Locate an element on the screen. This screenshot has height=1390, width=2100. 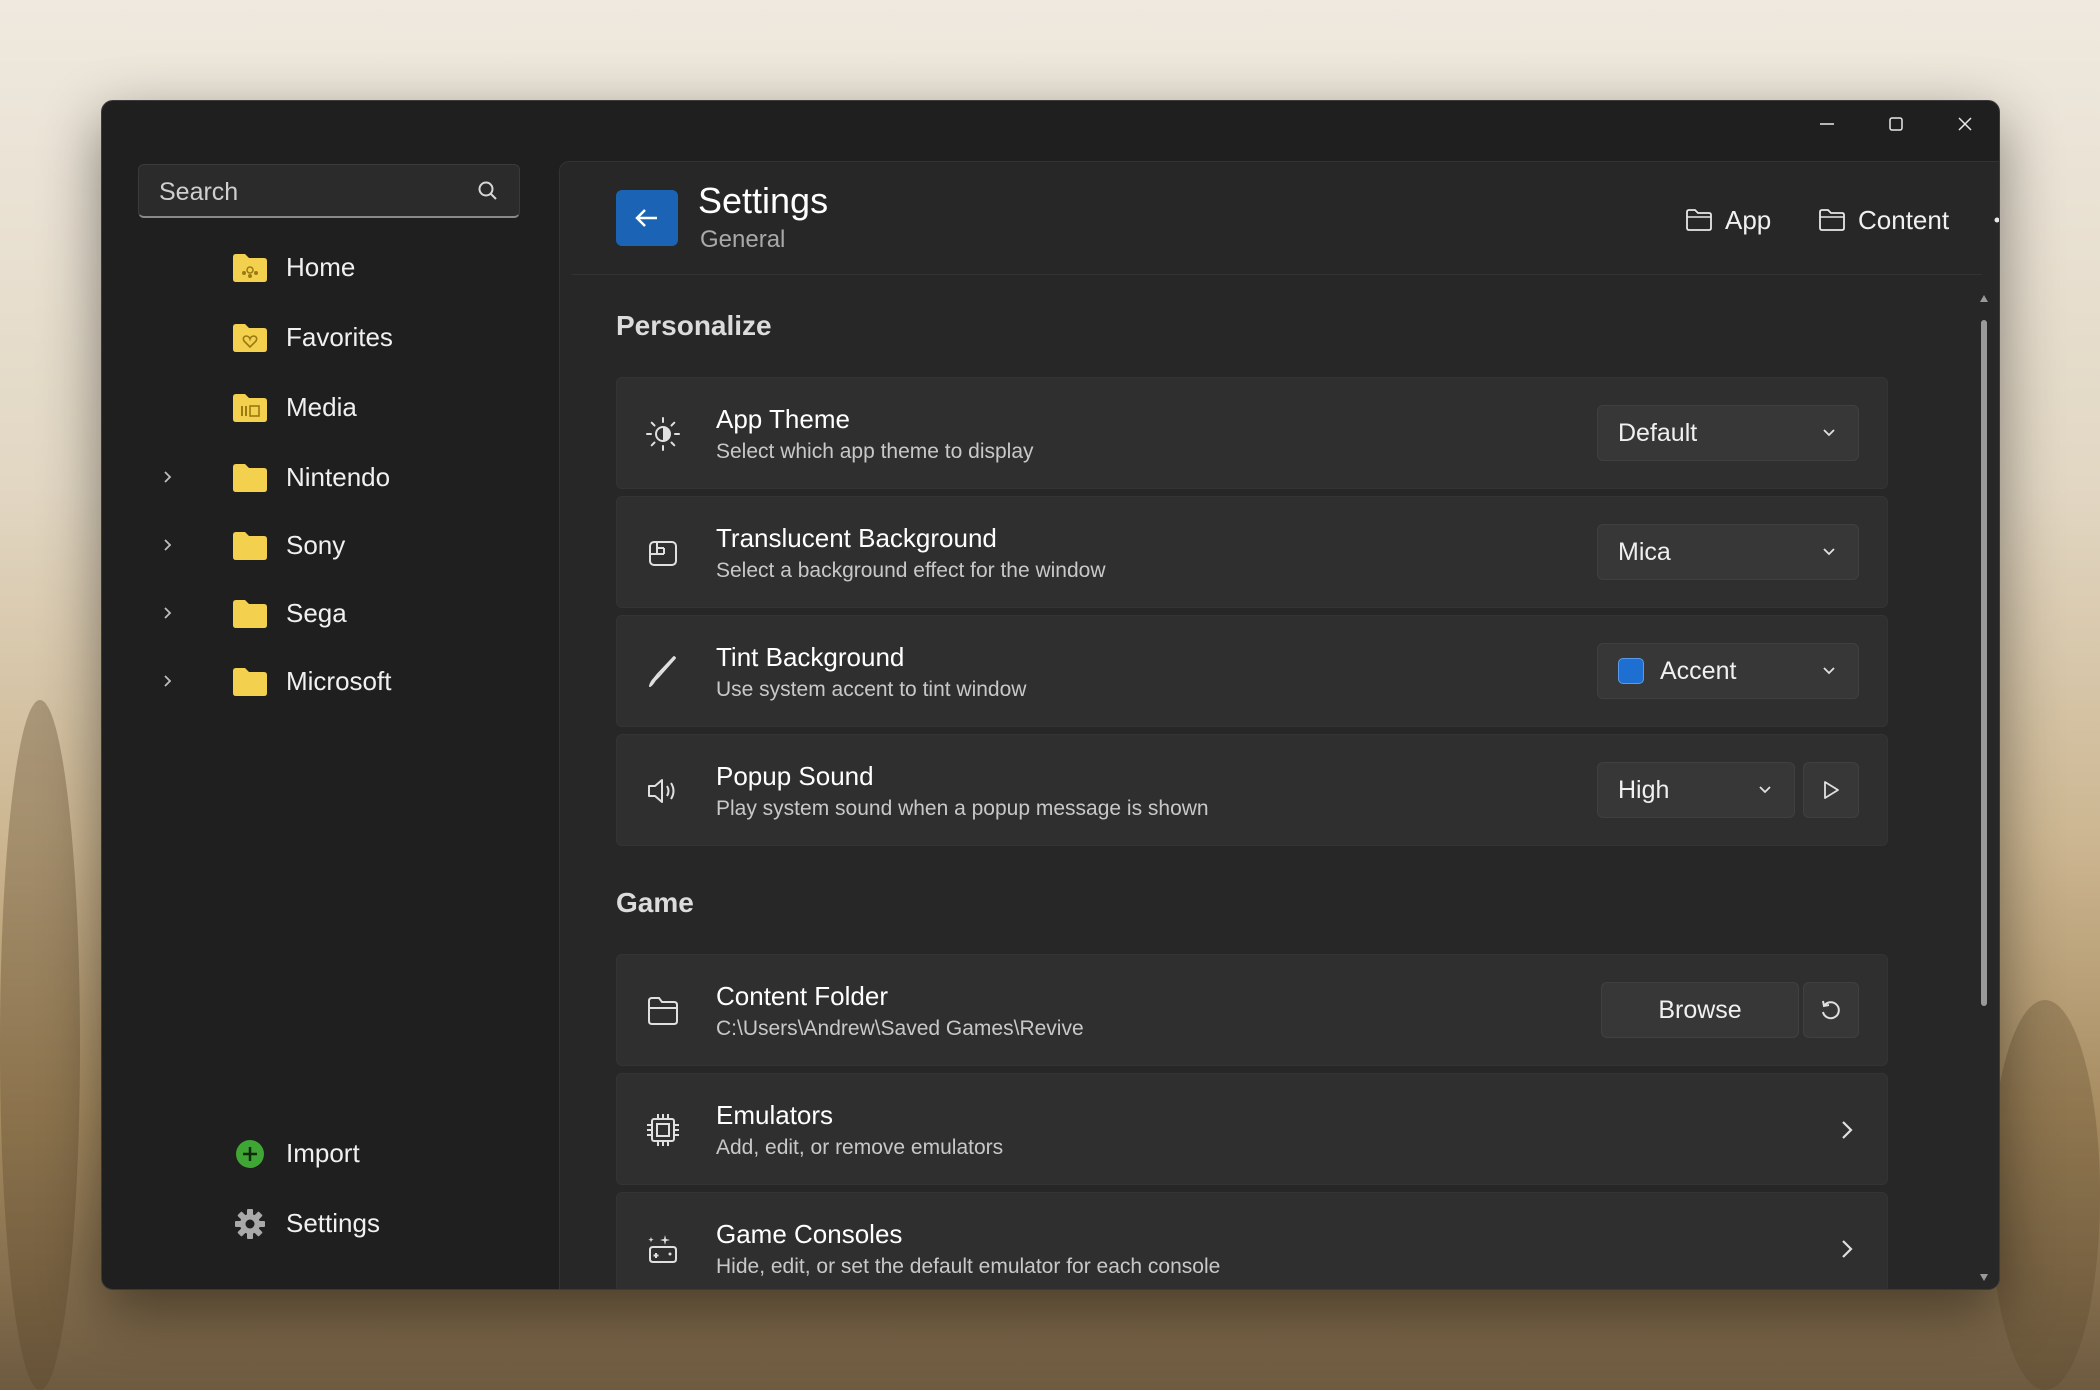
setting-title: Emulators is located at coordinates (775, 1115).